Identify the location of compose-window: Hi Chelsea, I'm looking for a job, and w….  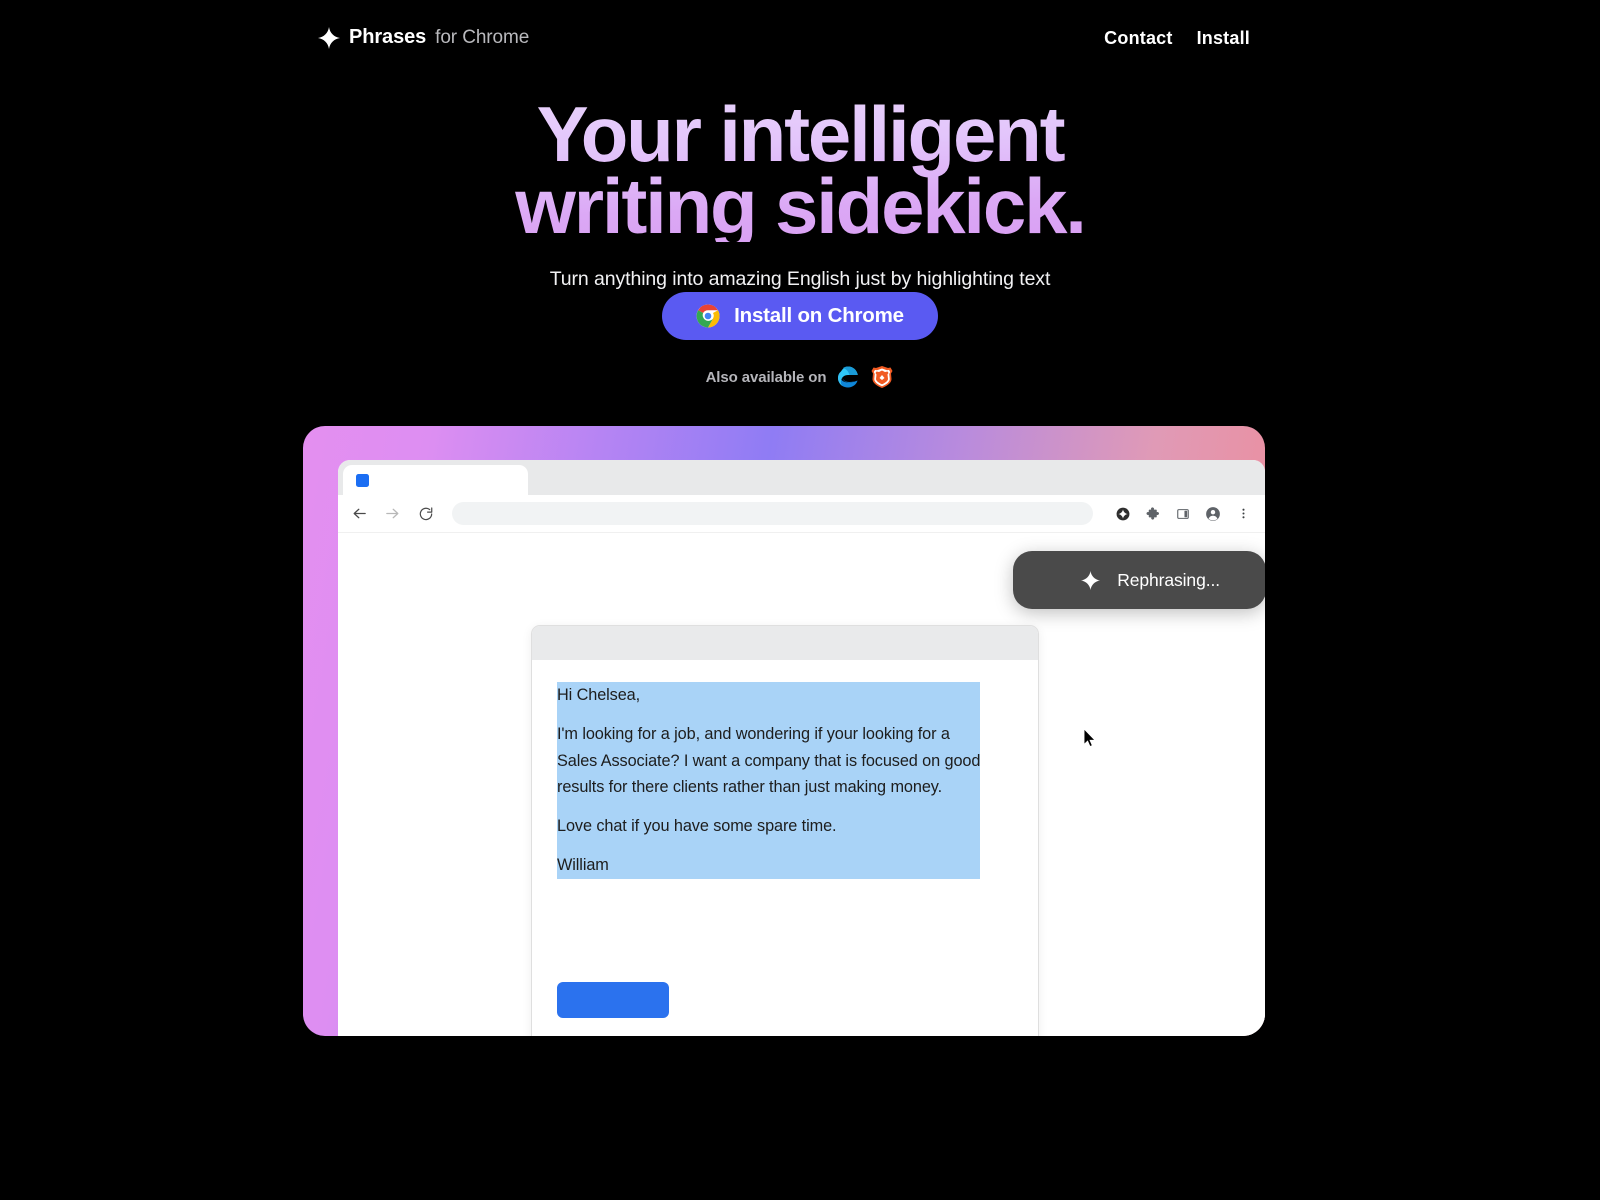
(814, 830).